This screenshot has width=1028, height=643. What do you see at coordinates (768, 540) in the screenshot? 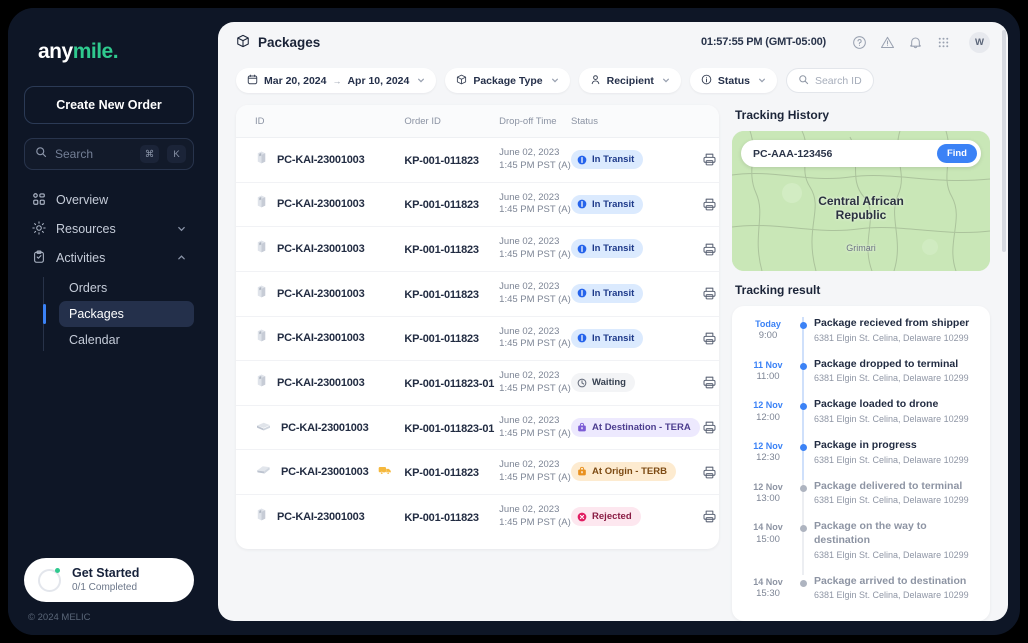
I see `timeline-time-block: 14 Nov 15:00` at bounding box center [768, 540].